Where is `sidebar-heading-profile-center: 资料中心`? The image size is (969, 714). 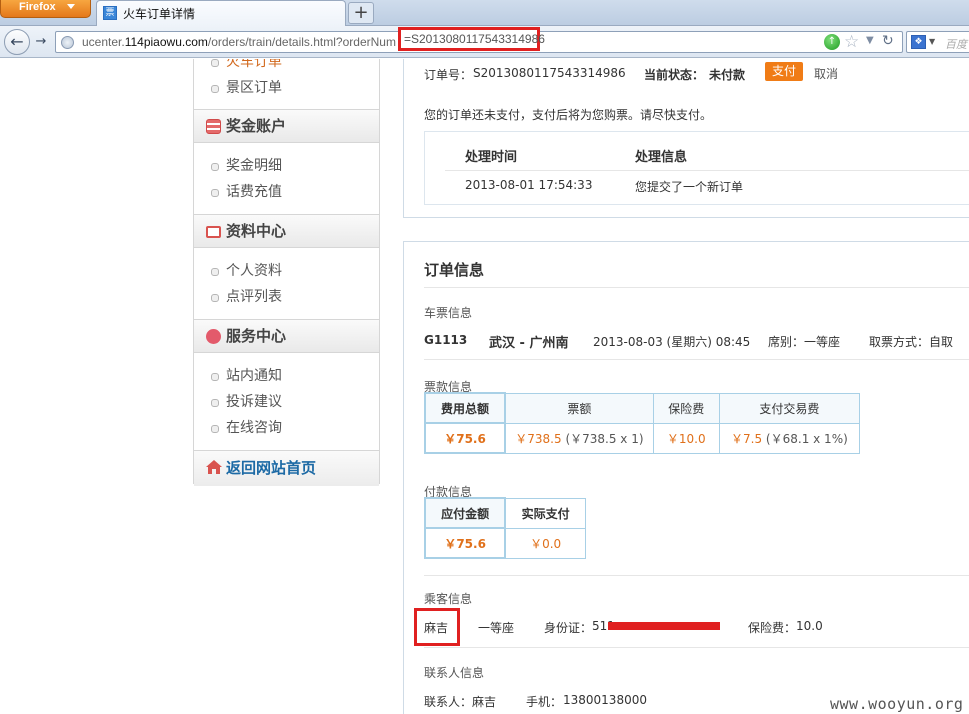
sidebar-heading-profile-center: 资料中心 is located at coordinates (286, 231).